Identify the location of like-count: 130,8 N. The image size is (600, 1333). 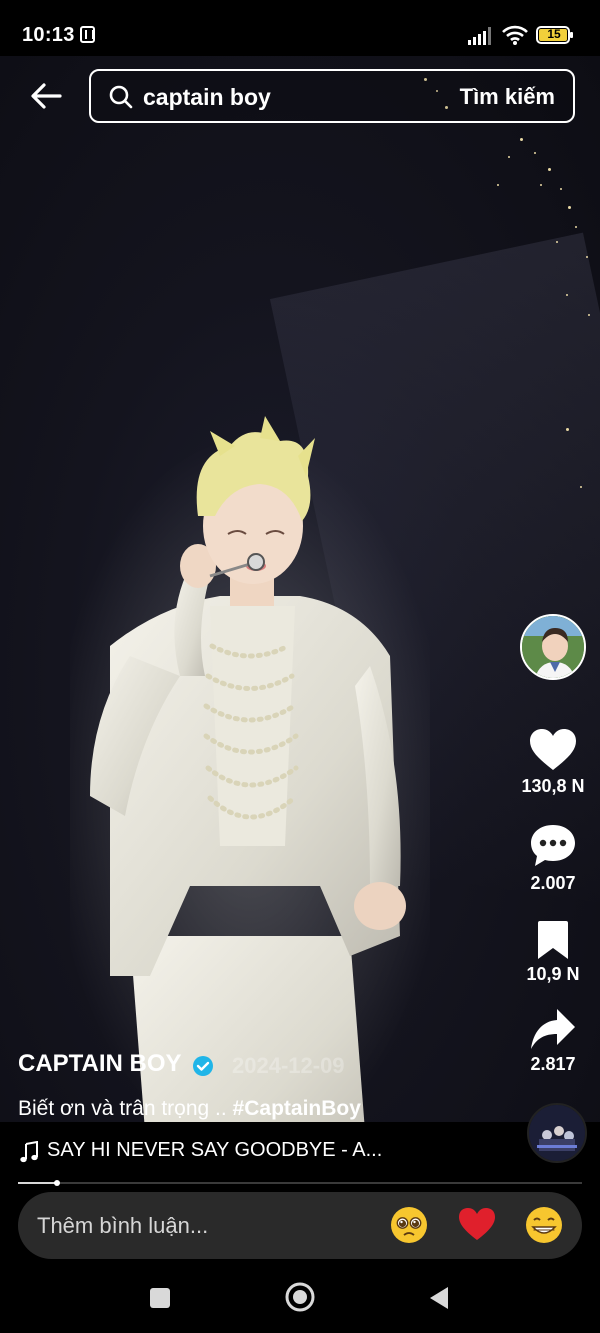
(553, 786).